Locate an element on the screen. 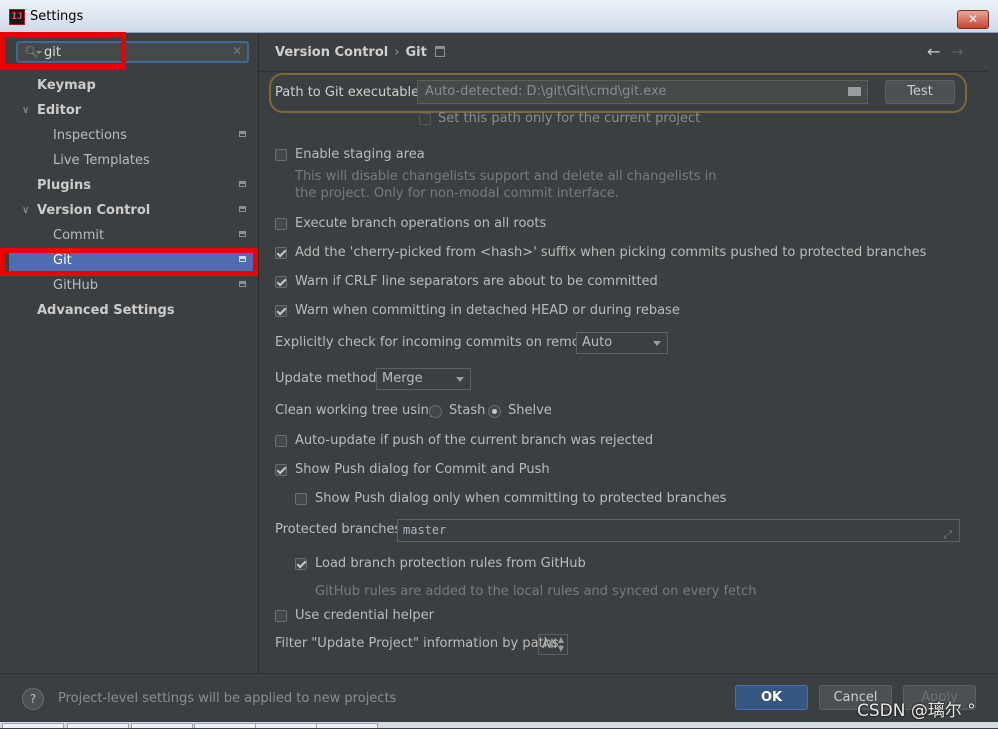 This screenshot has height=729, width=998. breadcrumb: Version Control › Git is located at coordinates (360, 52).